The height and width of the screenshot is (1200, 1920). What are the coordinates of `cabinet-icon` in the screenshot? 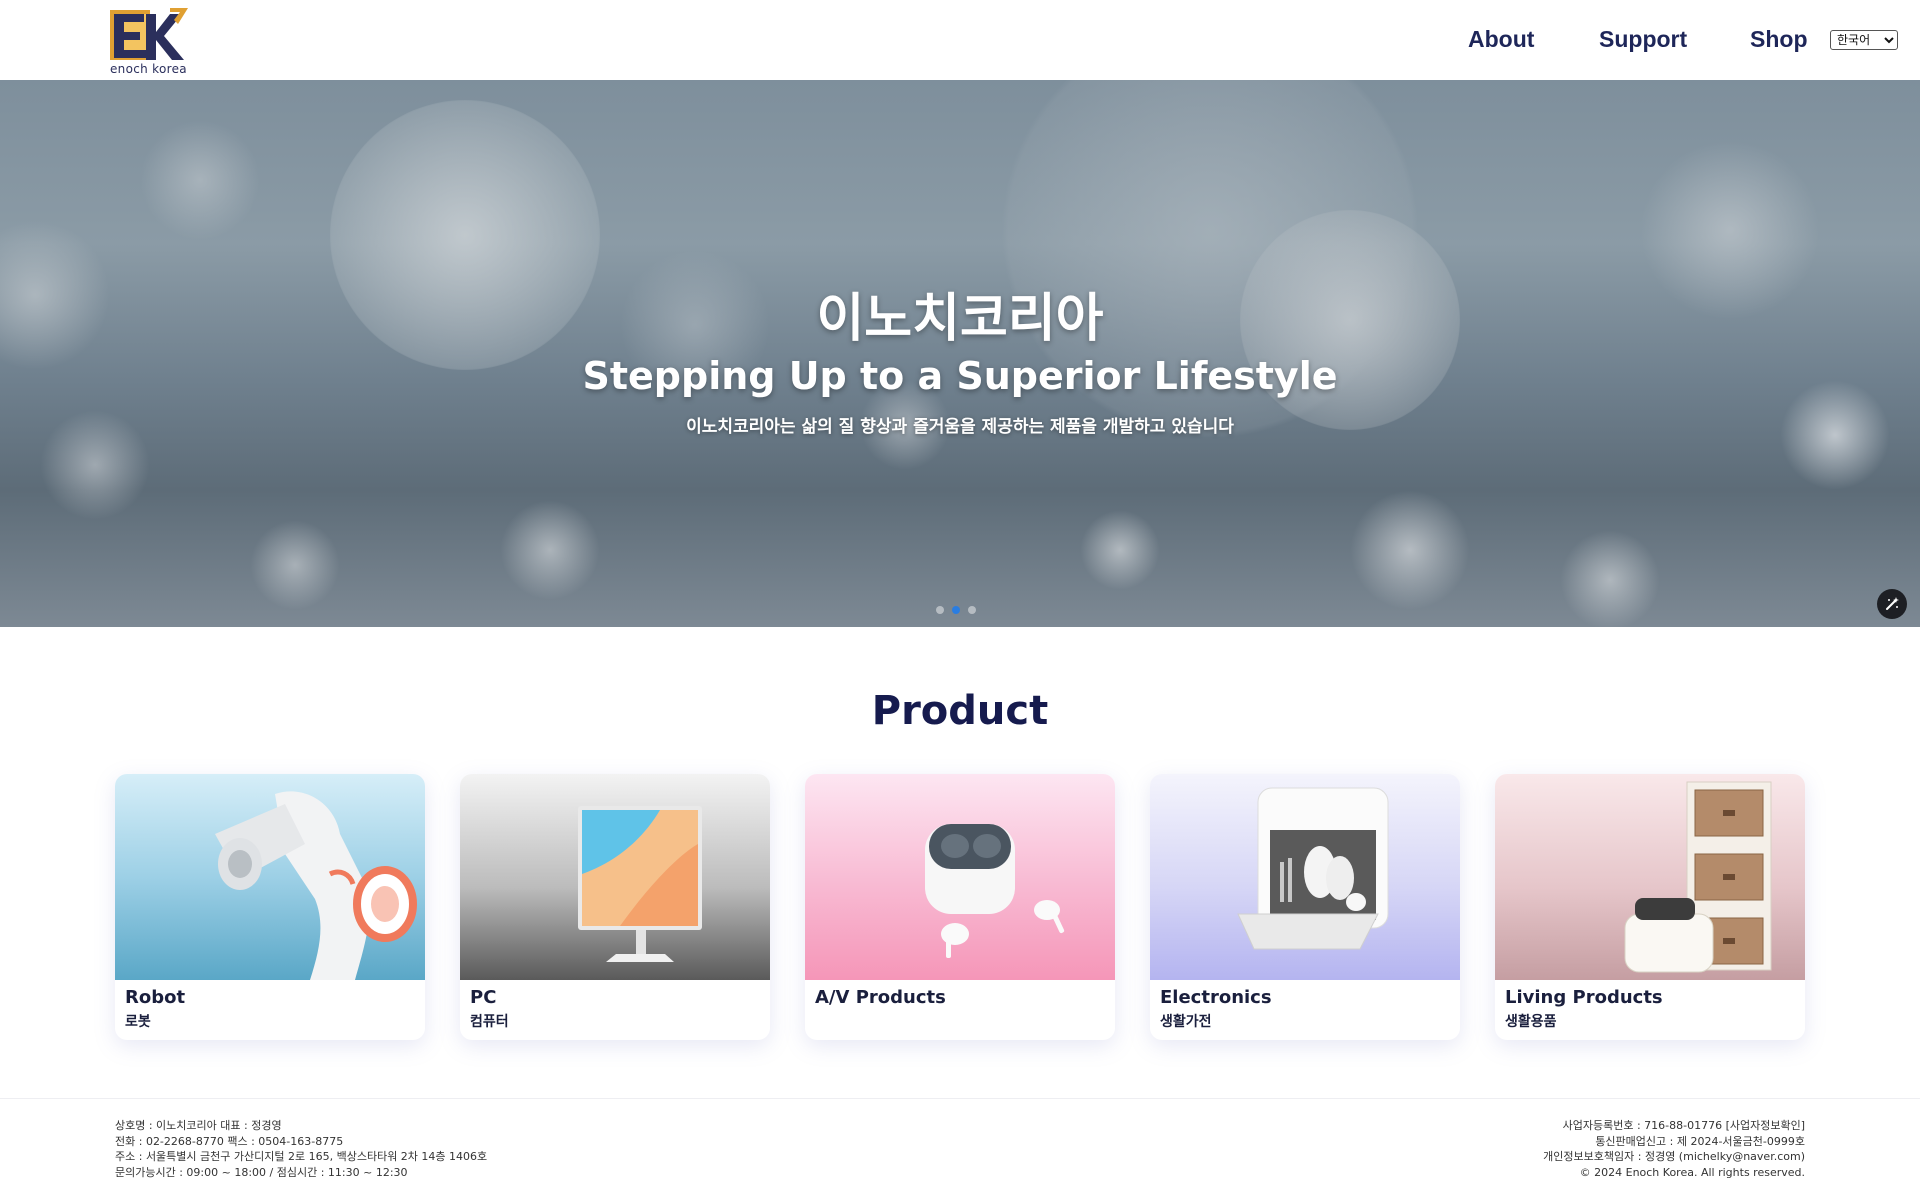 It's located at (1698, 877).